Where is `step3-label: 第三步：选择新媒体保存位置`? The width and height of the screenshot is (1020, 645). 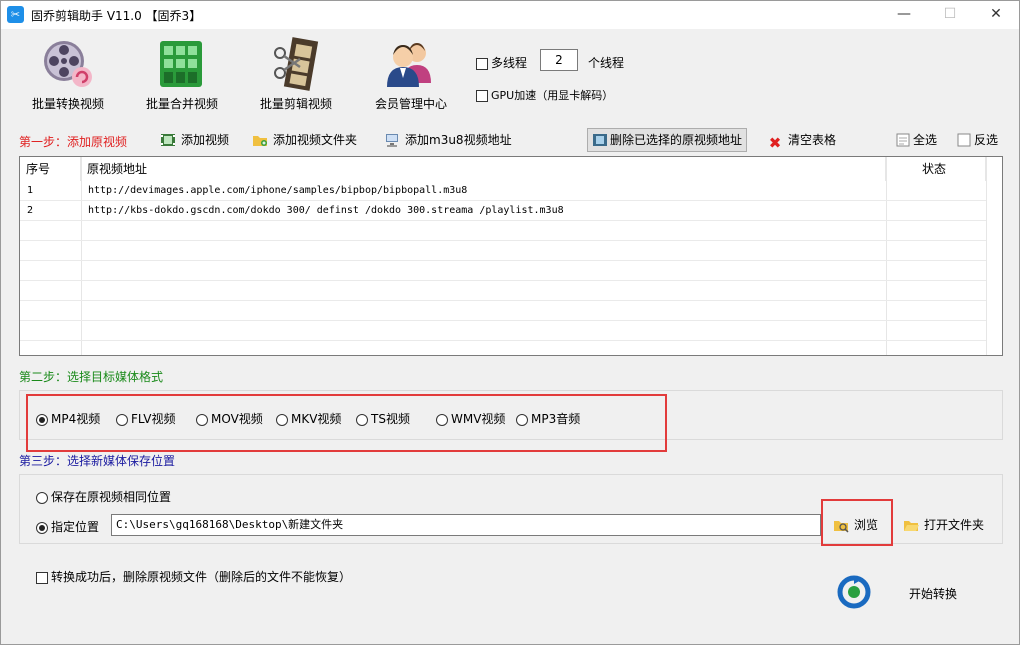 step3-label: 第三步：选择新媒体保存位置 is located at coordinates (97, 461).